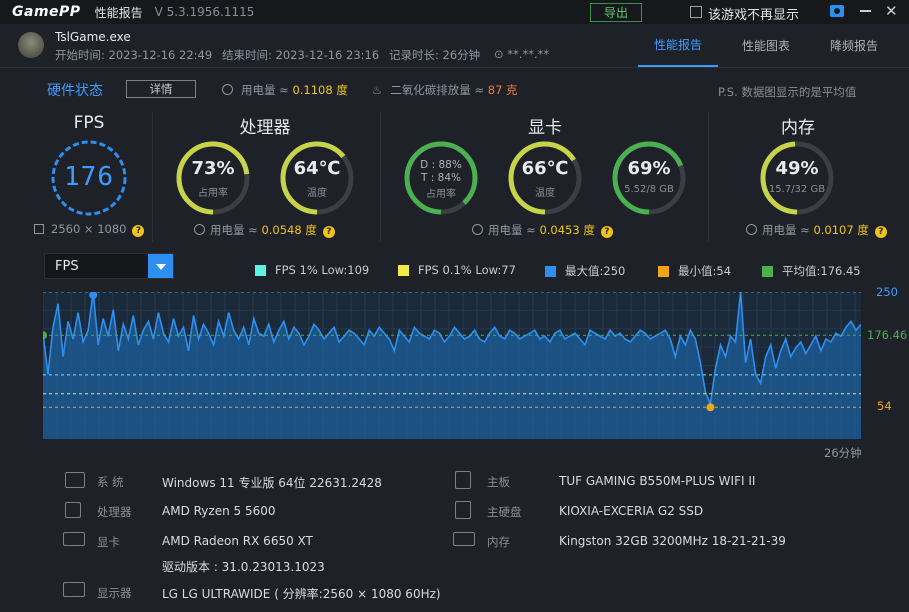 This screenshot has height=612, width=909. I want to click on fps-value: 176, so click(89, 177).